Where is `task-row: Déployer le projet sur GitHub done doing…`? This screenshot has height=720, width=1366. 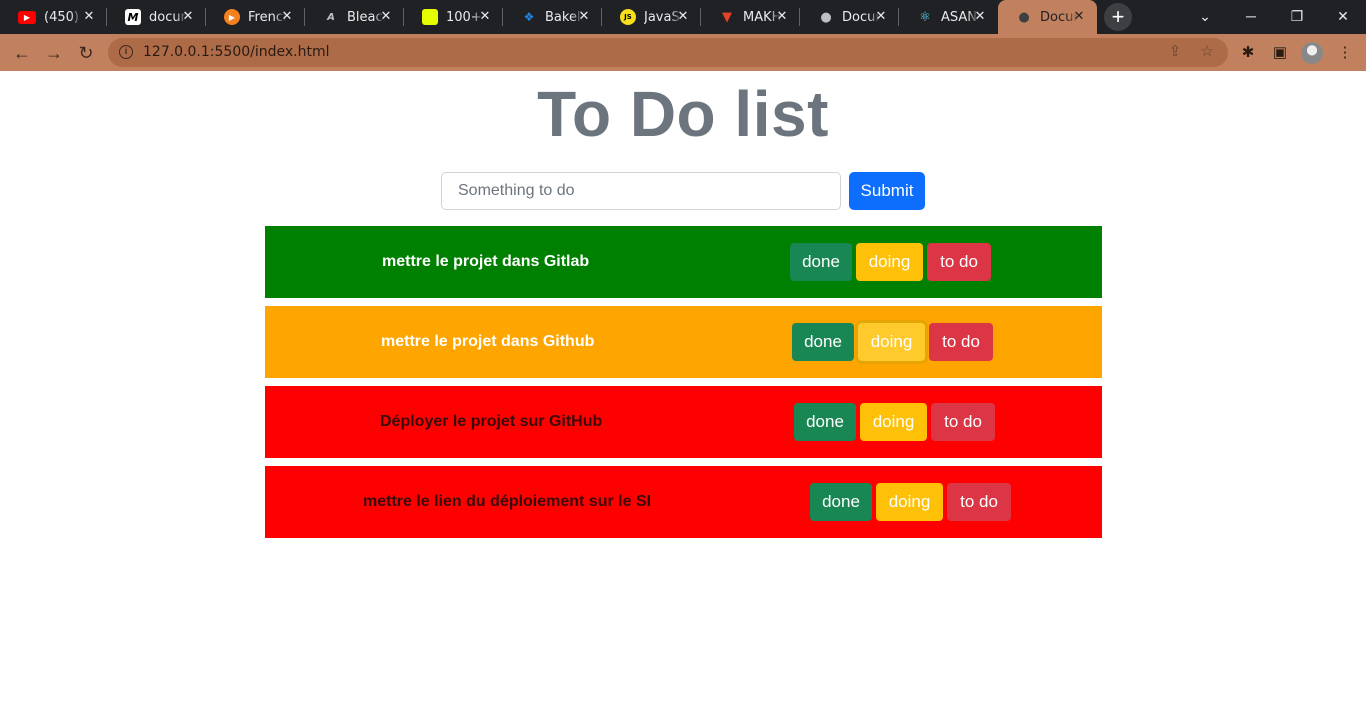 task-row: Déployer le projet sur GitHub done doing… is located at coordinates (683, 422).